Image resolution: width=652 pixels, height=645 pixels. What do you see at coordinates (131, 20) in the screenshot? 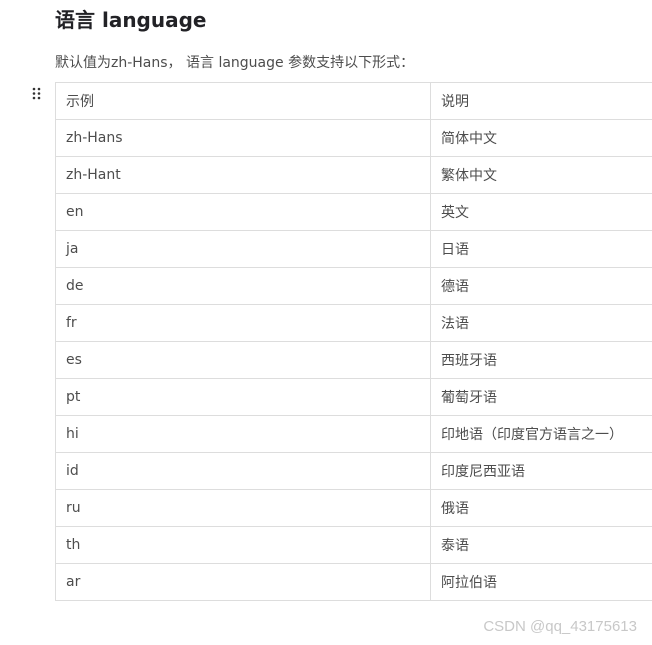
I see `section-title: 语言 language` at bounding box center [131, 20].